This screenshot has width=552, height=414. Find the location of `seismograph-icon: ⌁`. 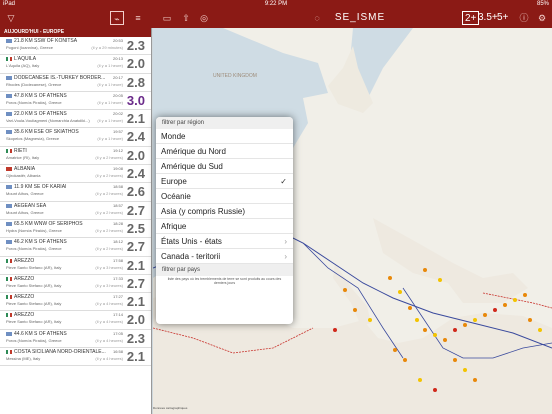

seismograph-icon: ⌁ is located at coordinates (117, 18).